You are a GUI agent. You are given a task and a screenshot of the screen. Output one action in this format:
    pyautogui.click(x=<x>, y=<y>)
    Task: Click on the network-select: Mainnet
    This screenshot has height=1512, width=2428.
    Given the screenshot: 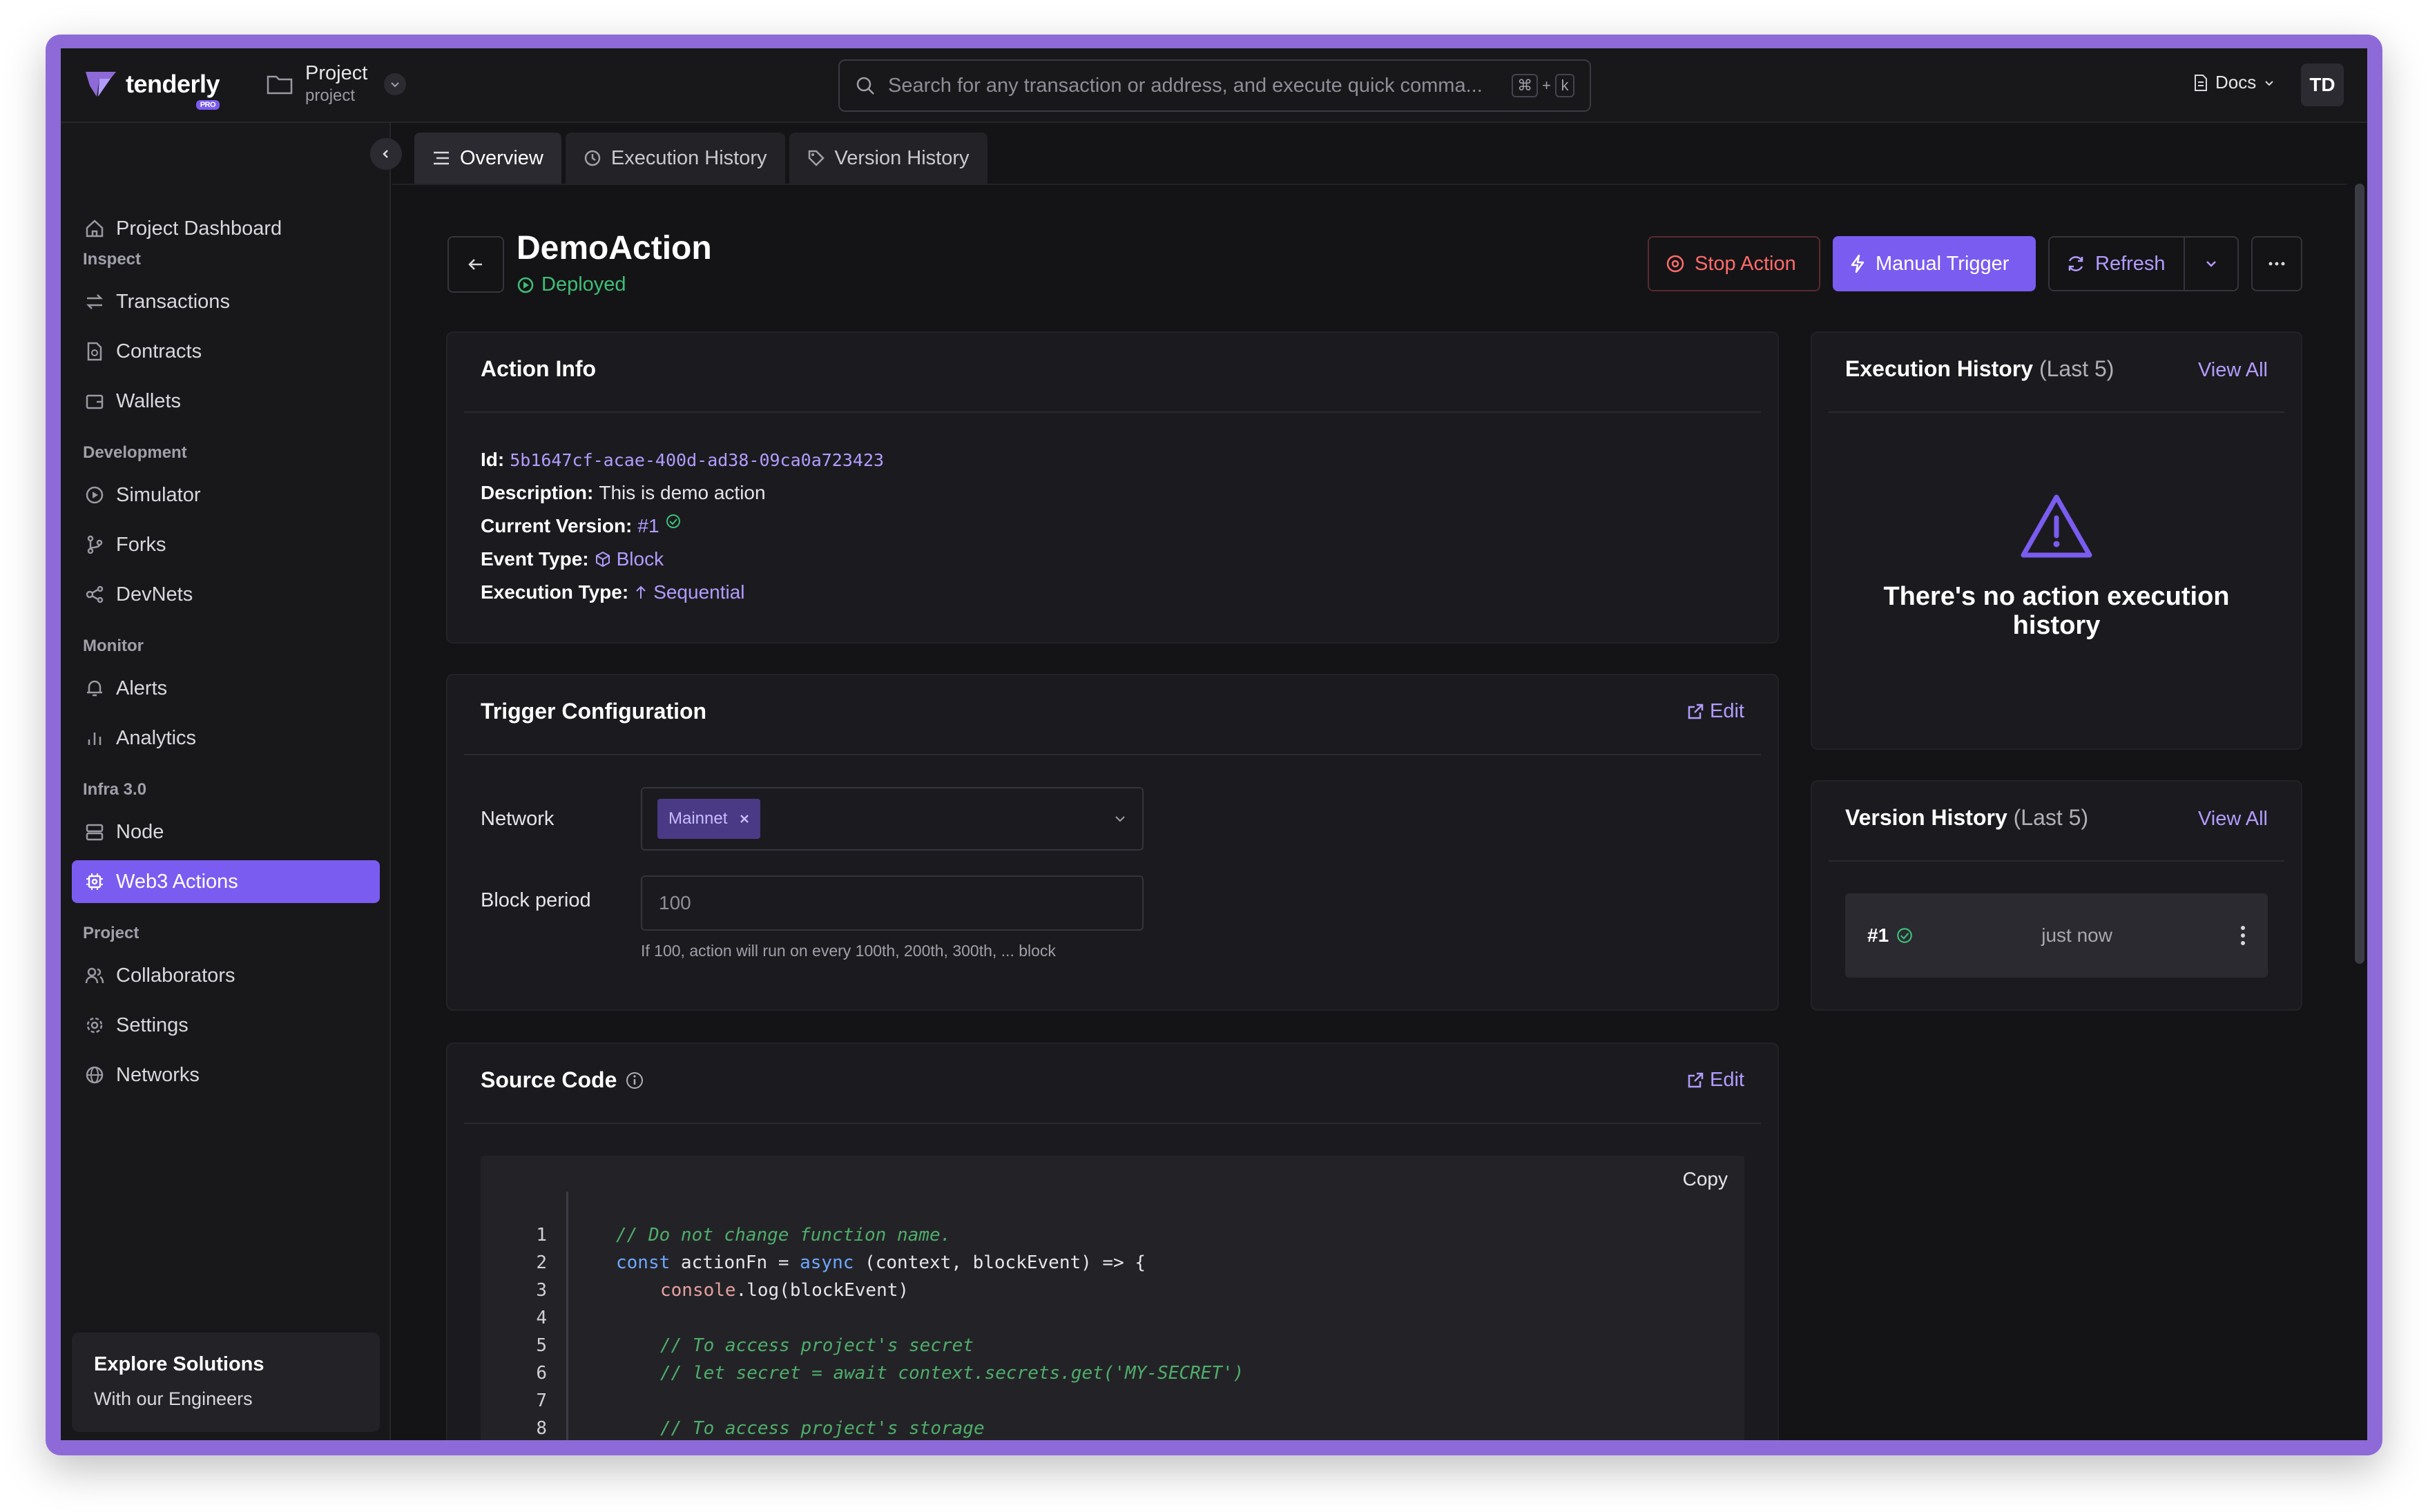 What is the action you would take?
    pyautogui.click(x=893, y=819)
    